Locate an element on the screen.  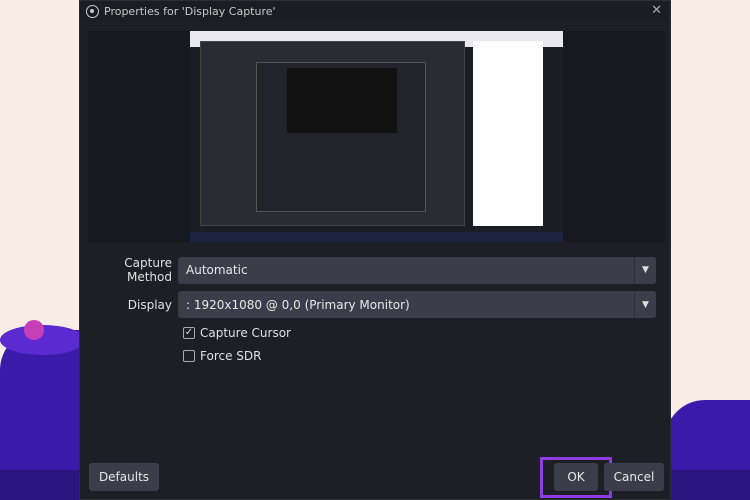
display-select: : 1920x1080 @ 0,0 (Primary Monitor) ▼ is located at coordinates (417, 304).